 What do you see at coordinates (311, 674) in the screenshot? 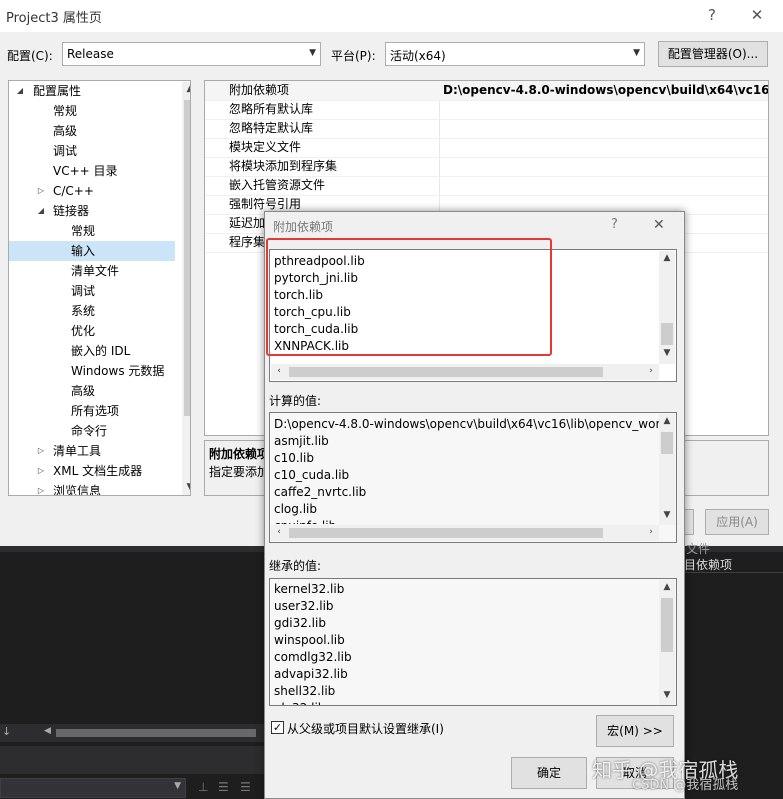
I see `list-item: advapi32.lib` at bounding box center [311, 674].